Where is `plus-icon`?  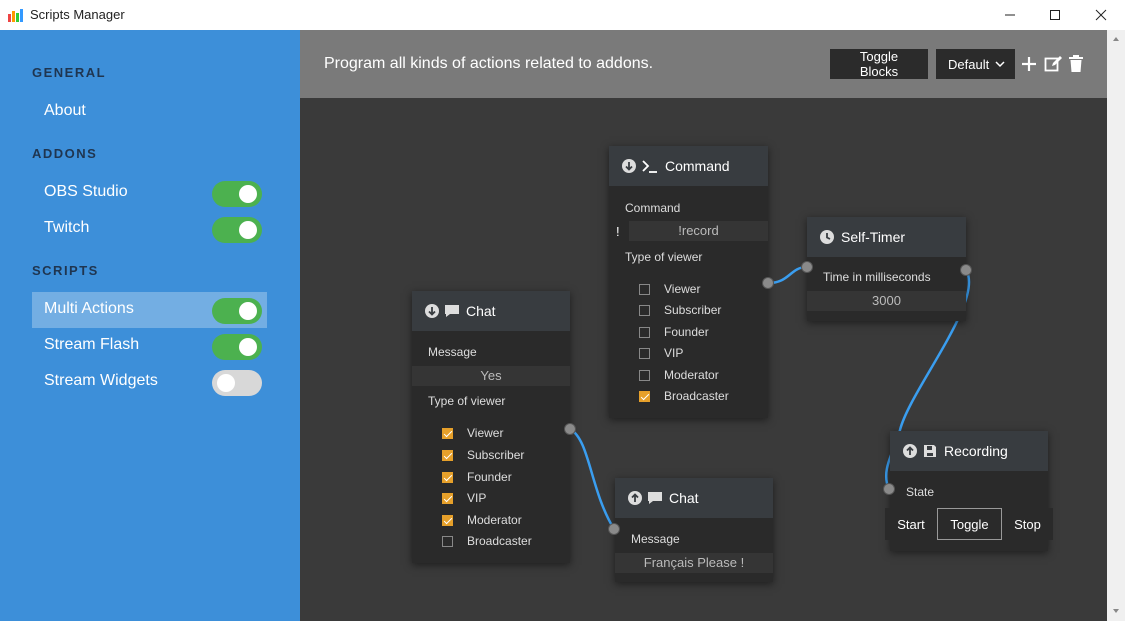
plus-icon is located at coordinates (1029, 64).